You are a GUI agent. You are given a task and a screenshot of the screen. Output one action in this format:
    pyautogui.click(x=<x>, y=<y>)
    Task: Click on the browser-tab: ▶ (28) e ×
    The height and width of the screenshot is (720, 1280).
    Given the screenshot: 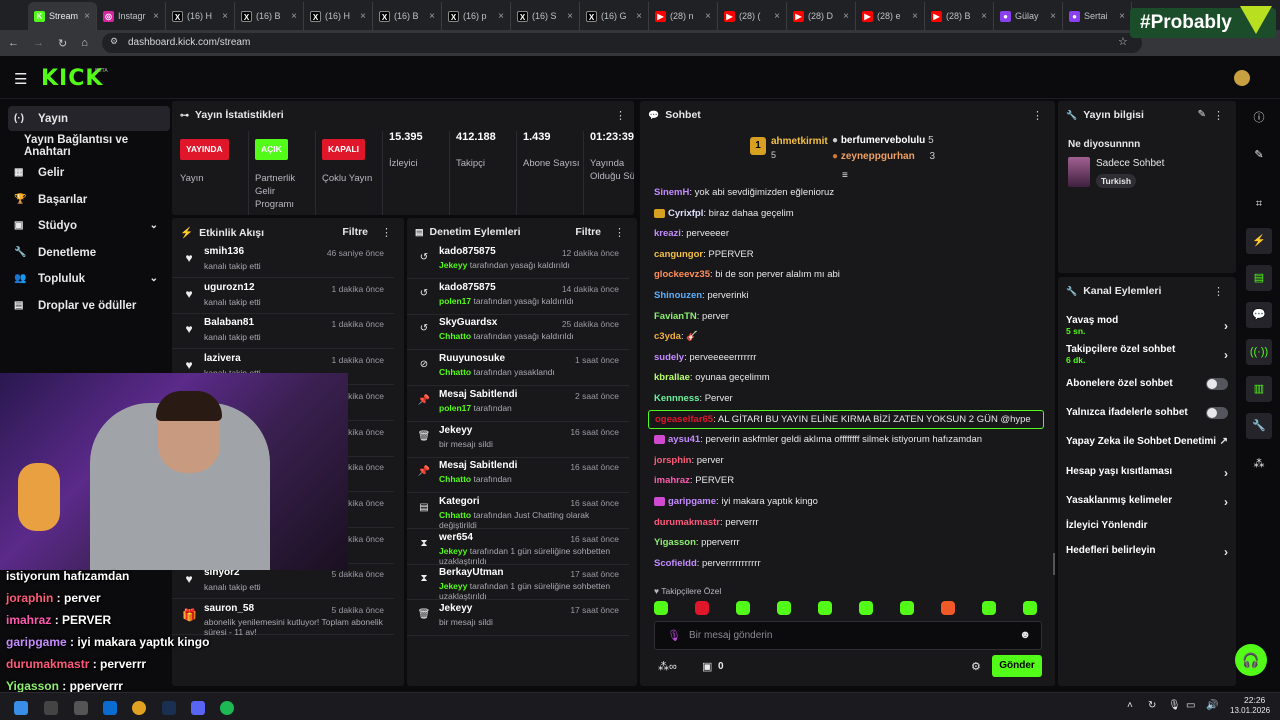 What is the action you would take?
    pyautogui.click(x=890, y=16)
    